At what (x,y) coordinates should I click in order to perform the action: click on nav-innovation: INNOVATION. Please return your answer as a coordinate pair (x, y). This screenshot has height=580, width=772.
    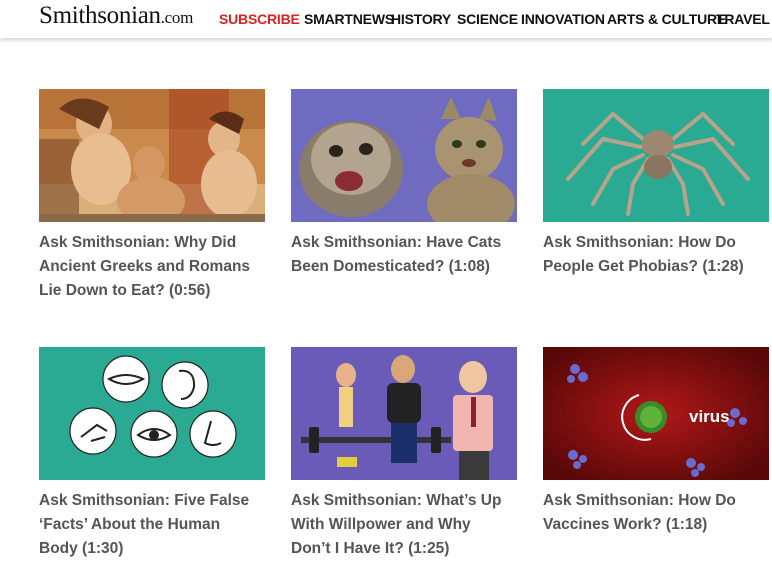
    Looking at the image, I should click on (563, 19).